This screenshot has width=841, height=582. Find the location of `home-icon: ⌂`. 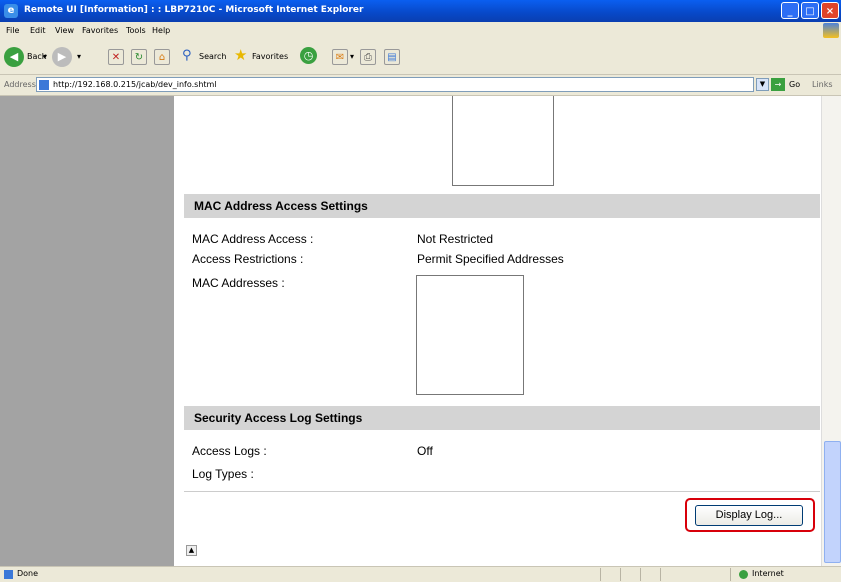

home-icon: ⌂ is located at coordinates (162, 57).